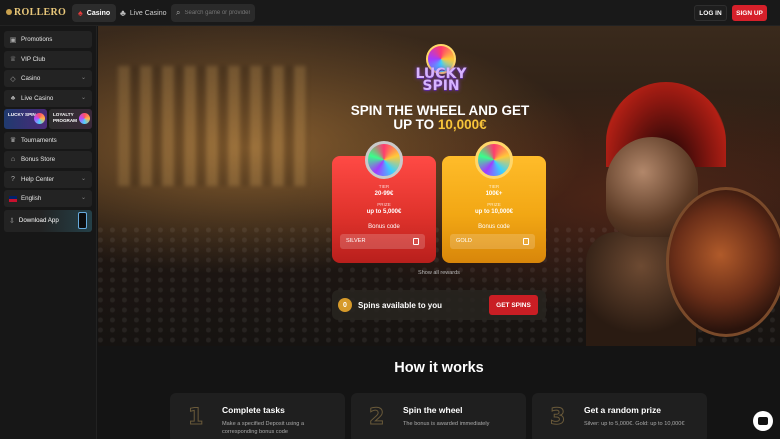 The width and height of the screenshot is (780, 439). Describe the element at coordinates (345, 305) in the screenshot. I see `spins-count-badge: 0` at that location.